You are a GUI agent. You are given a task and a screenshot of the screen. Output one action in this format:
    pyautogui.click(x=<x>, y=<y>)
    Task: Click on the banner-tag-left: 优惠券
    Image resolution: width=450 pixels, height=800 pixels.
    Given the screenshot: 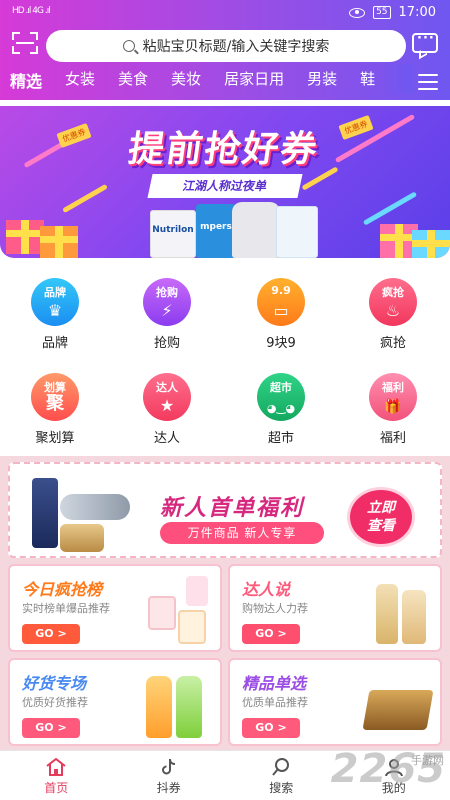 What is the action you would take?
    pyautogui.click(x=74, y=135)
    